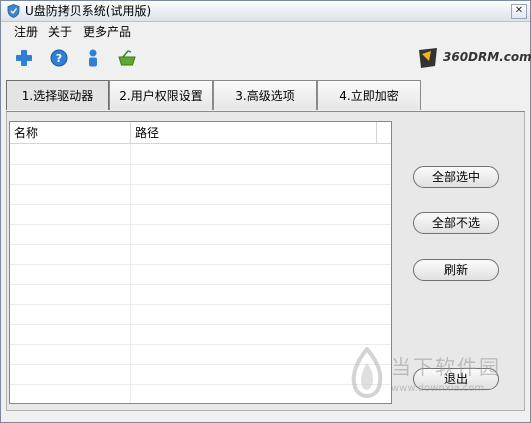 This screenshot has width=531, height=423. I want to click on logo: 360DRM.com, so click(474, 58).